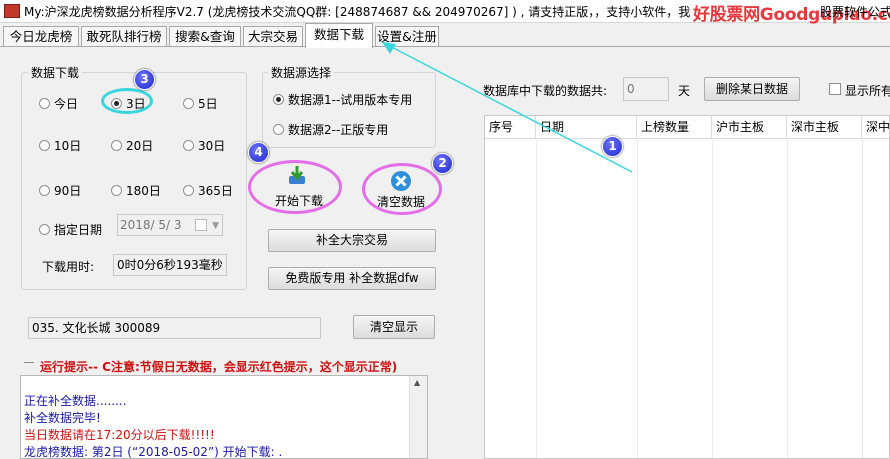 The width and height of the screenshot is (890, 459). I want to click on log-line: 补全数据完毕!, so click(62, 418).